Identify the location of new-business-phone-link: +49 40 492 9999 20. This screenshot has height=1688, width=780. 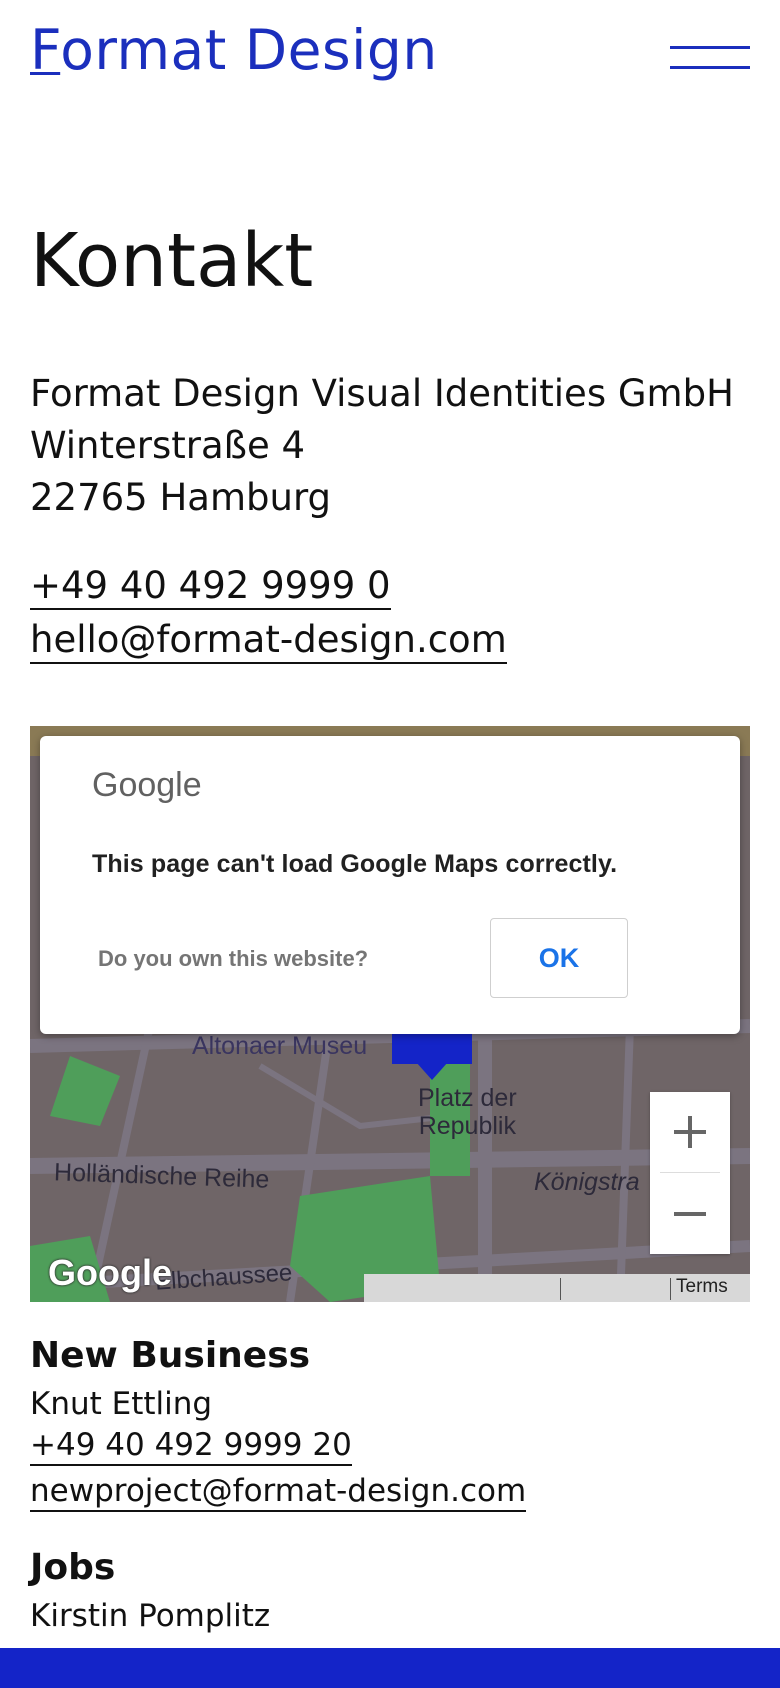
(191, 1446).